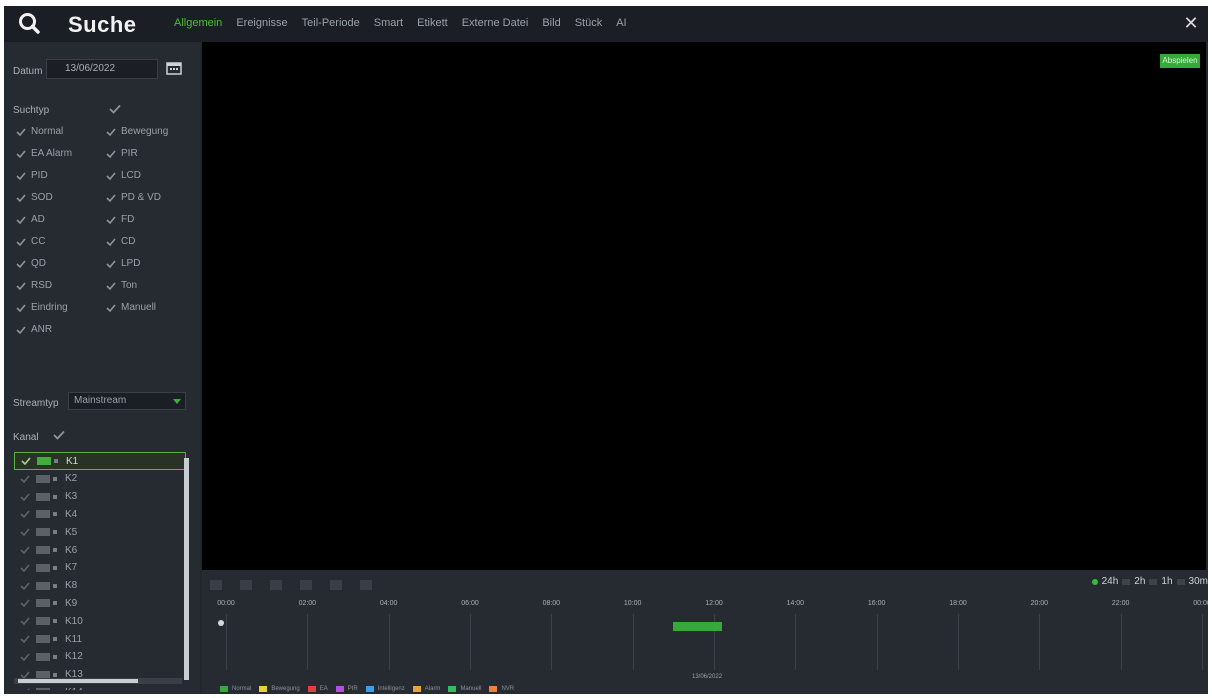 The height and width of the screenshot is (698, 1212). Describe the element at coordinates (123, 263) in the screenshot. I see `search-type-checkbox: LPD` at that location.